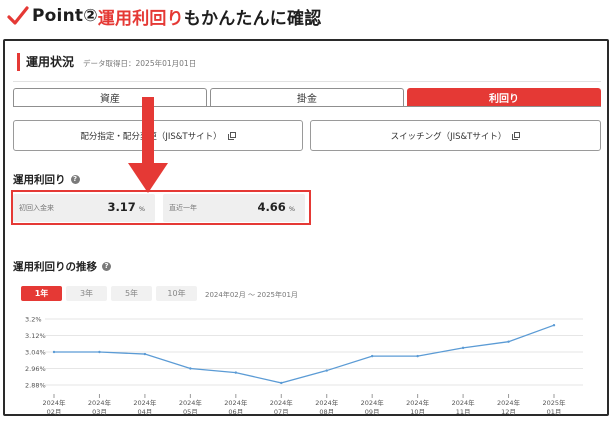 Image resolution: width=614 pixels, height=421 pixels. Describe the element at coordinates (35, 336) in the screenshot. I see `y-tick-label: 3.12%` at that location.